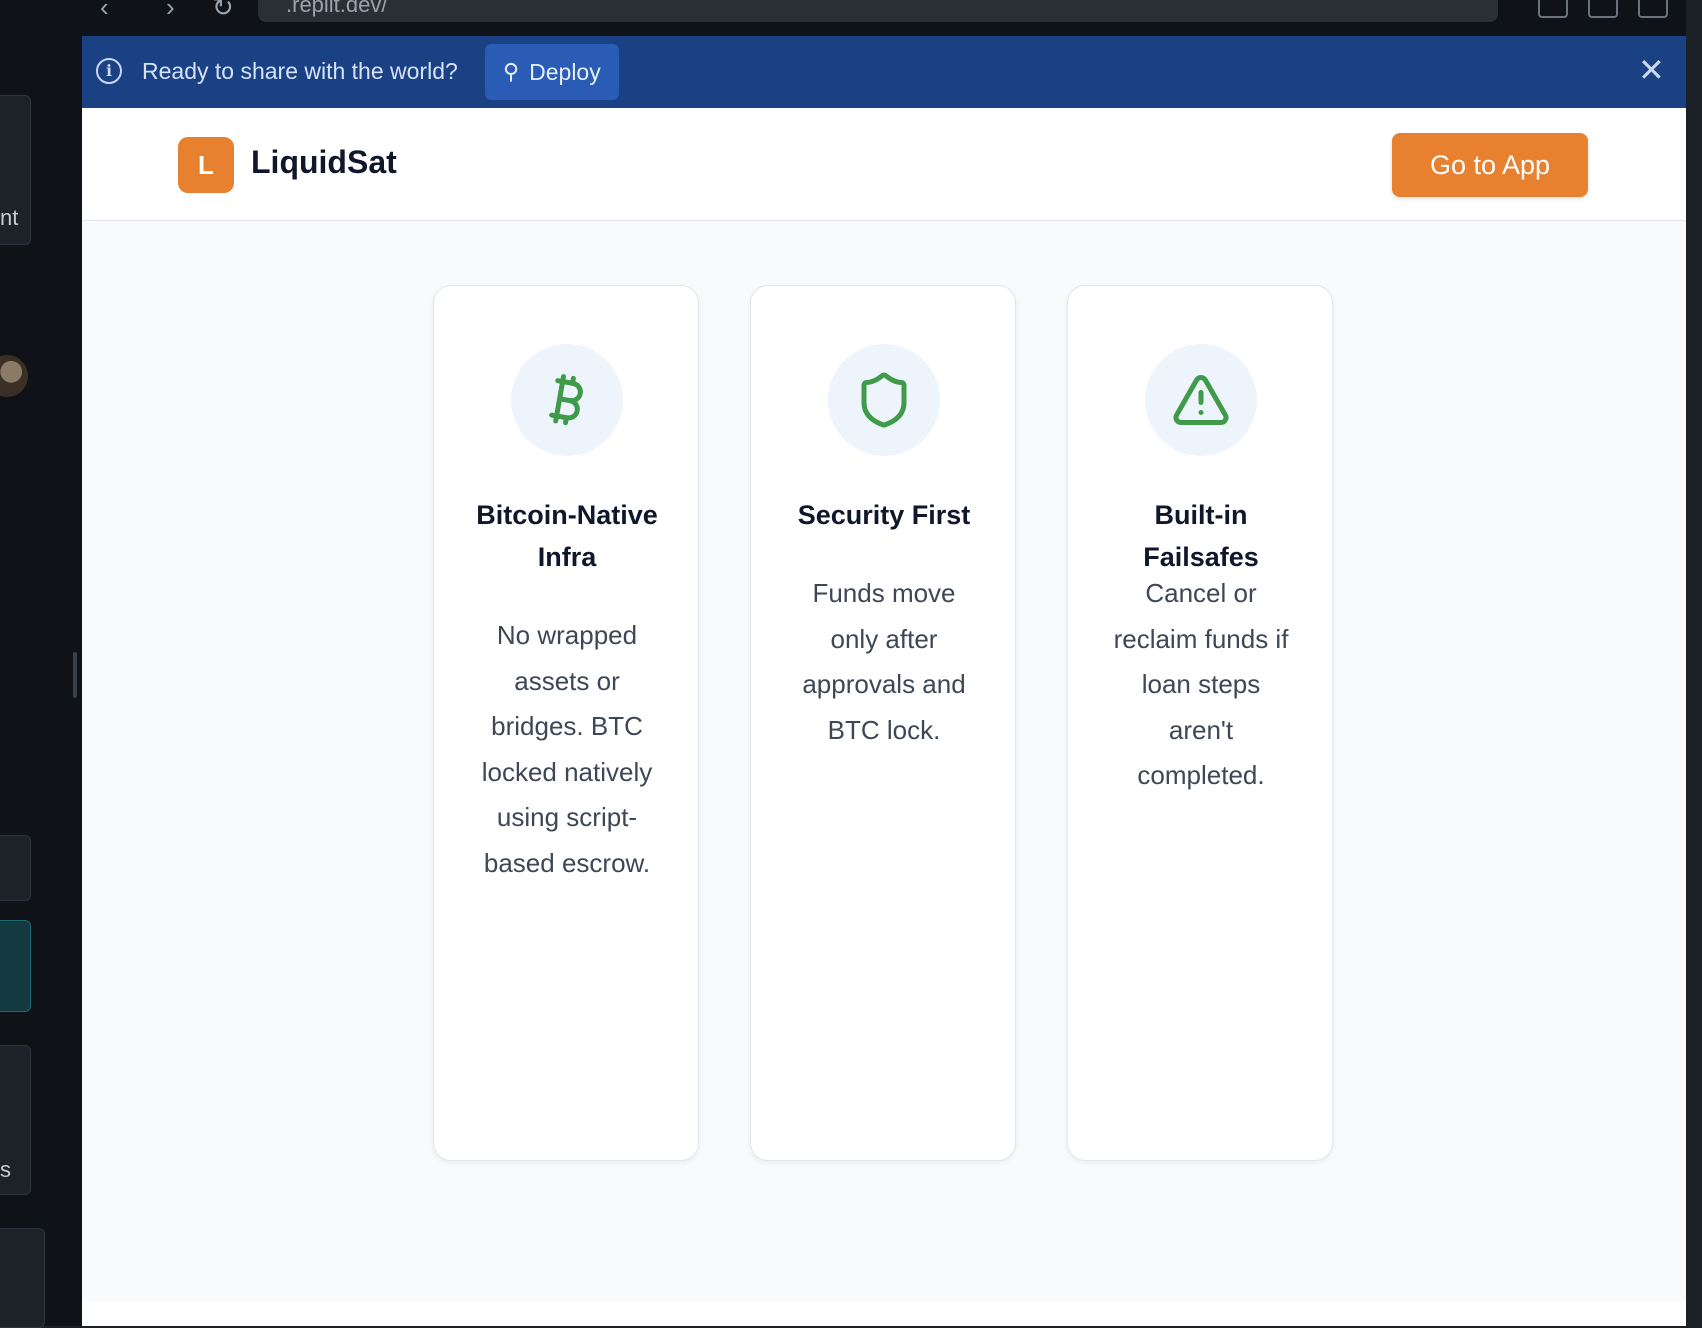 The height and width of the screenshot is (1328, 1702). What do you see at coordinates (1553, 9) in the screenshot?
I see `devices-icon` at bounding box center [1553, 9].